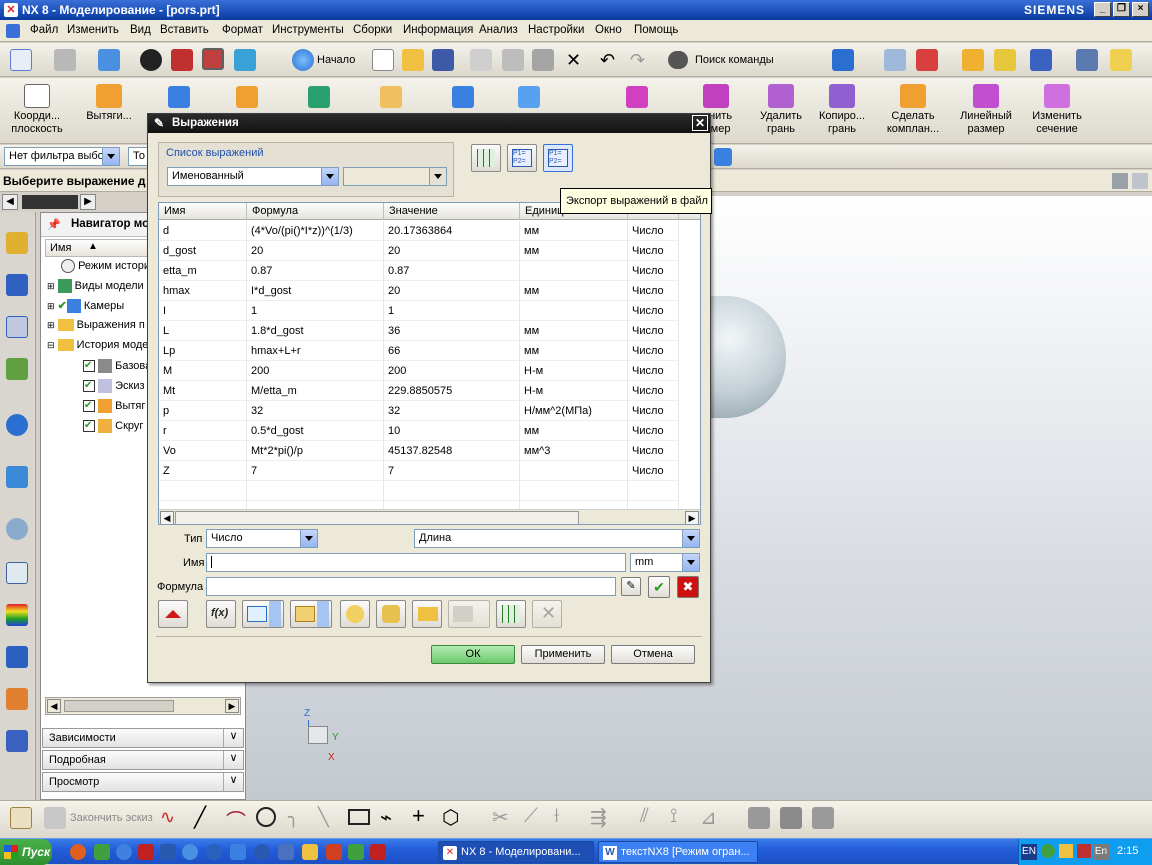  What do you see at coordinates (452, 271) in the screenshot?
I see `table-cell: 0.87` at bounding box center [452, 271].